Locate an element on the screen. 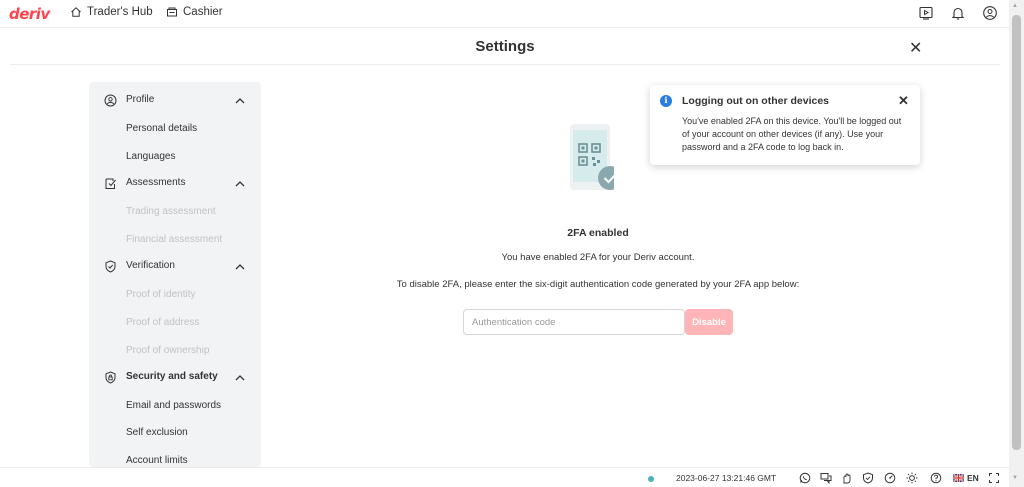 The width and height of the screenshot is (1024, 487). page-title: Settings is located at coordinates (505, 46).